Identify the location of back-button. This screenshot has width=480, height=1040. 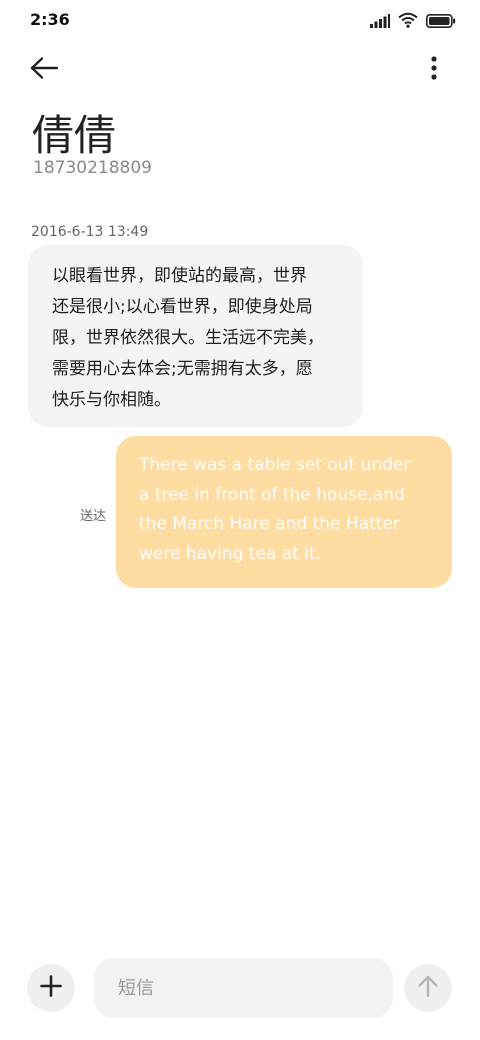
(52, 70).